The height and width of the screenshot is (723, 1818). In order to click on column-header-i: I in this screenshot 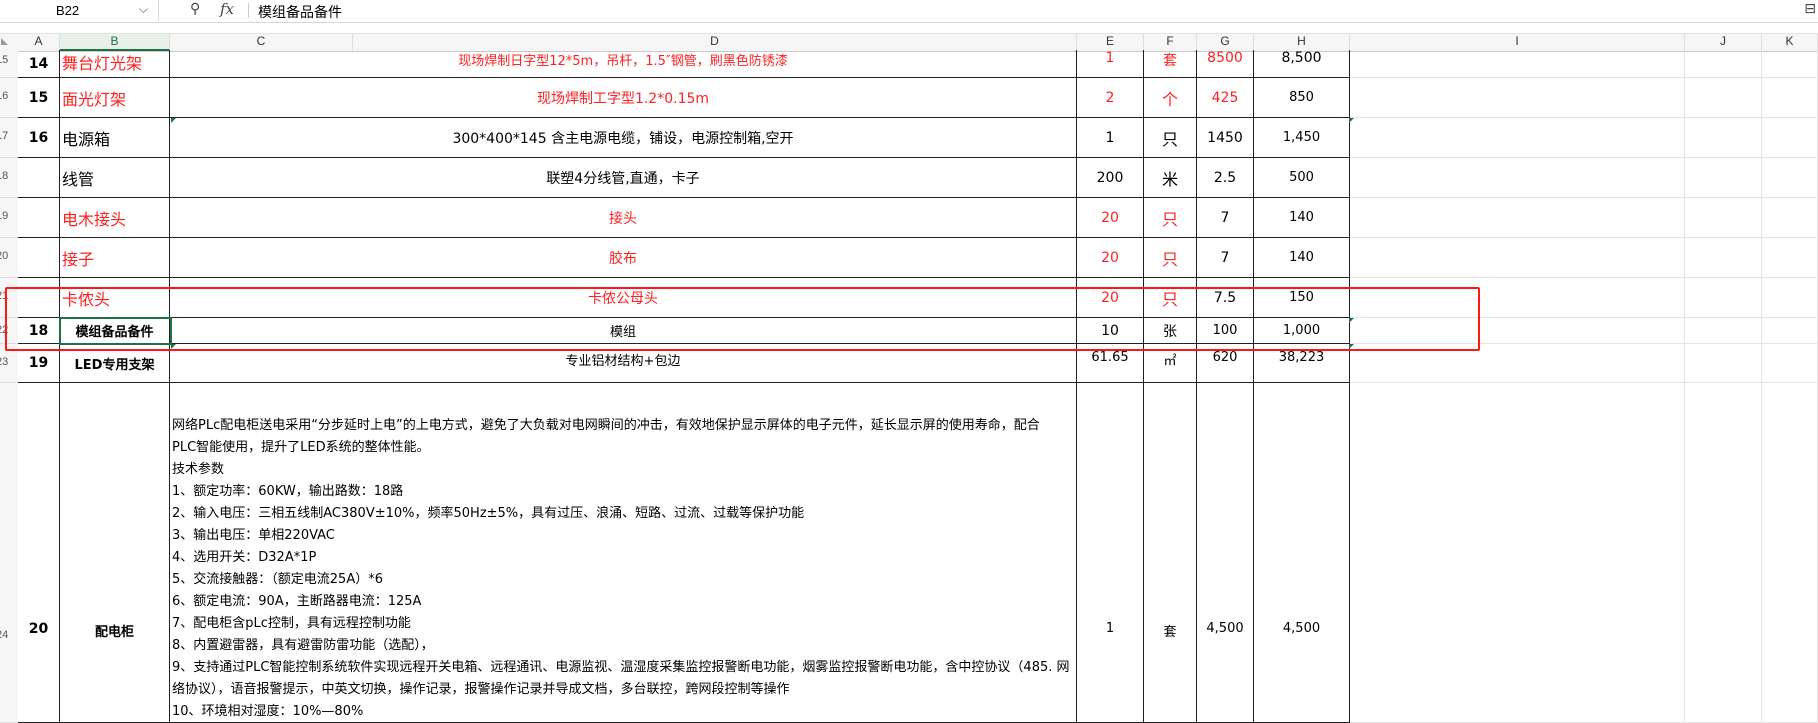, I will do `click(1517, 42)`.